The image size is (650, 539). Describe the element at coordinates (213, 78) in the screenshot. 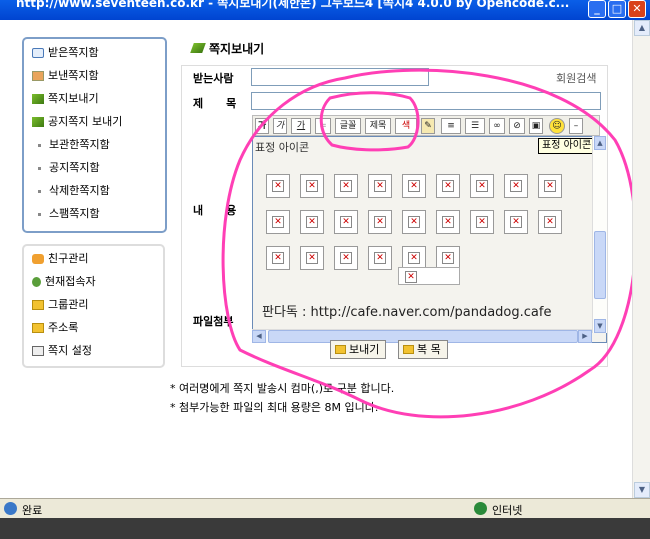

I see `recipient-label: 받는사람` at that location.